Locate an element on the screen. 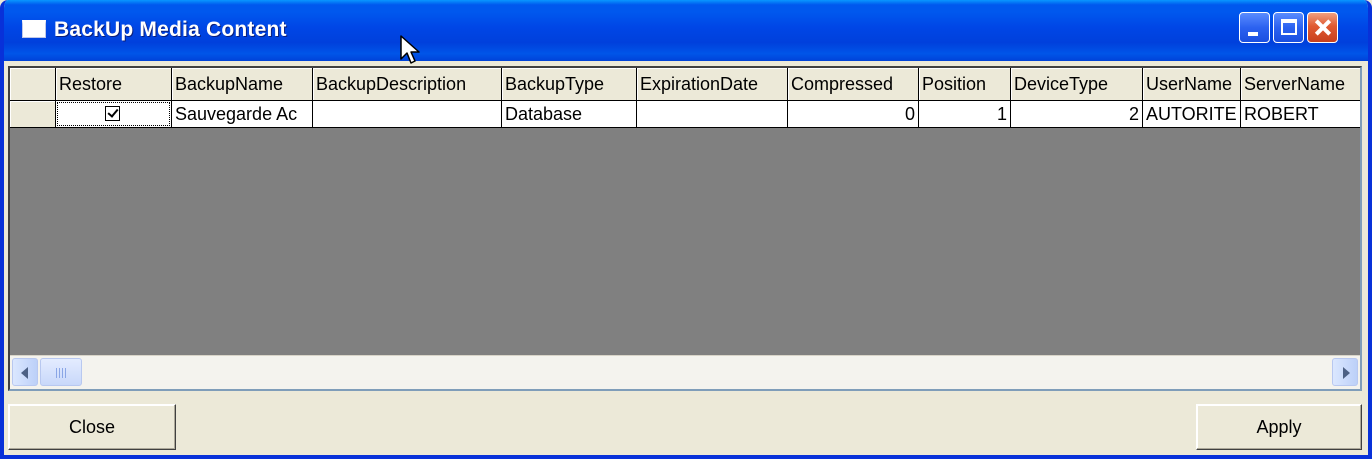 This screenshot has height=459, width=1372. restore-checkbox is located at coordinates (112, 113).